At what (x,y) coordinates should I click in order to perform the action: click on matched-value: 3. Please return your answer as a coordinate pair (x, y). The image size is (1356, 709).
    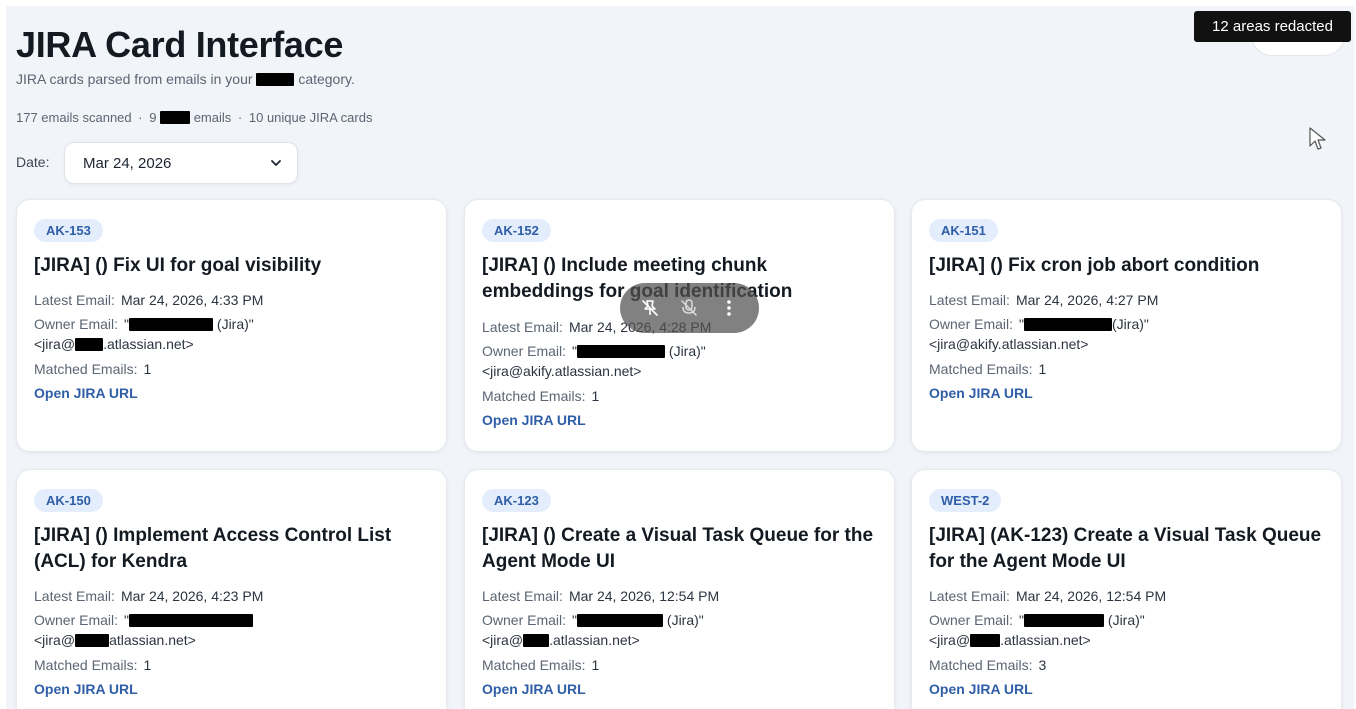
    Looking at the image, I should click on (1042, 665).